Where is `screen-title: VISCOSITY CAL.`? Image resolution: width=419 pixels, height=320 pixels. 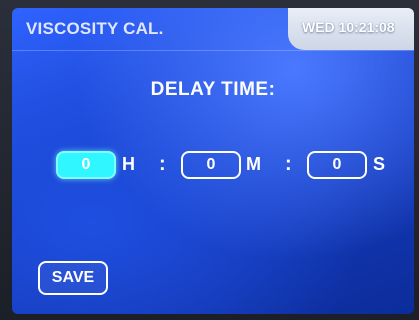
screen-title: VISCOSITY CAL. is located at coordinates (95, 28).